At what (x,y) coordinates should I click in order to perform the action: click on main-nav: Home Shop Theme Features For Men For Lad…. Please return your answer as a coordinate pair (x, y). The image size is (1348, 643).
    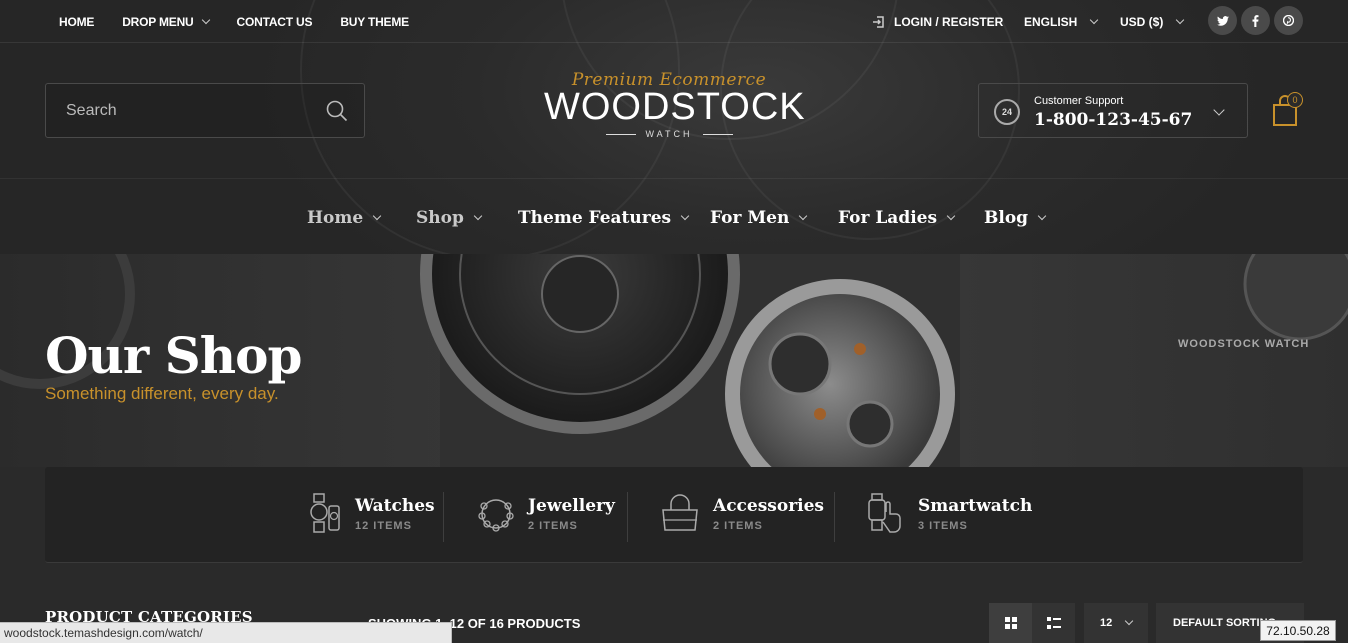
    Looking at the image, I should click on (674, 216).